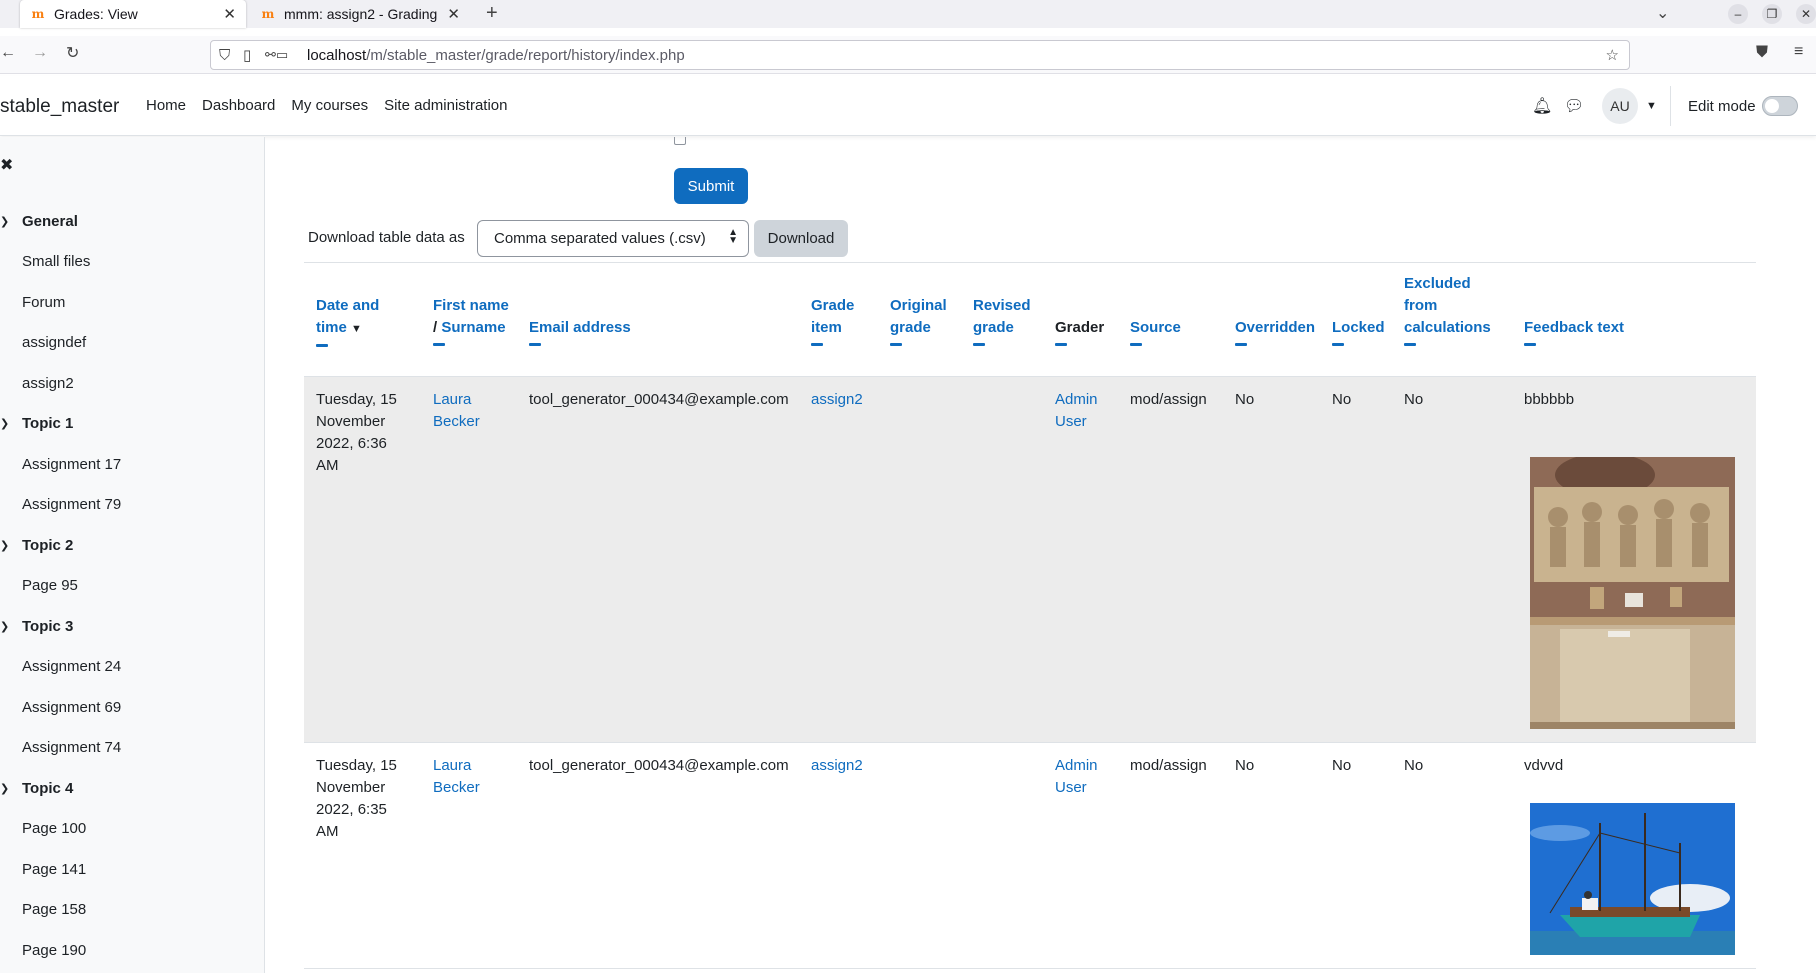 The height and width of the screenshot is (973, 1816). Describe the element at coordinates (43, 302) in the screenshot. I see `course-item: Forum` at that location.